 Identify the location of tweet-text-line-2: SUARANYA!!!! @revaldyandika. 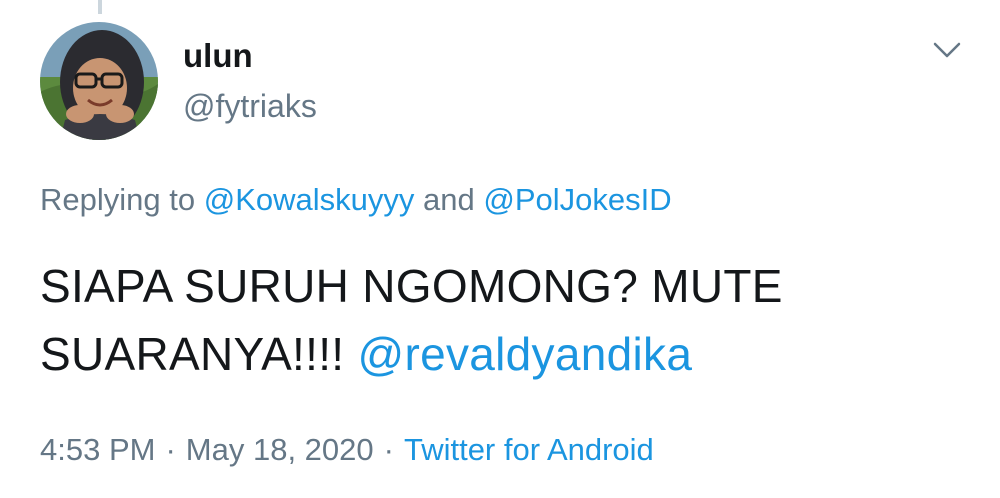
(505, 354).